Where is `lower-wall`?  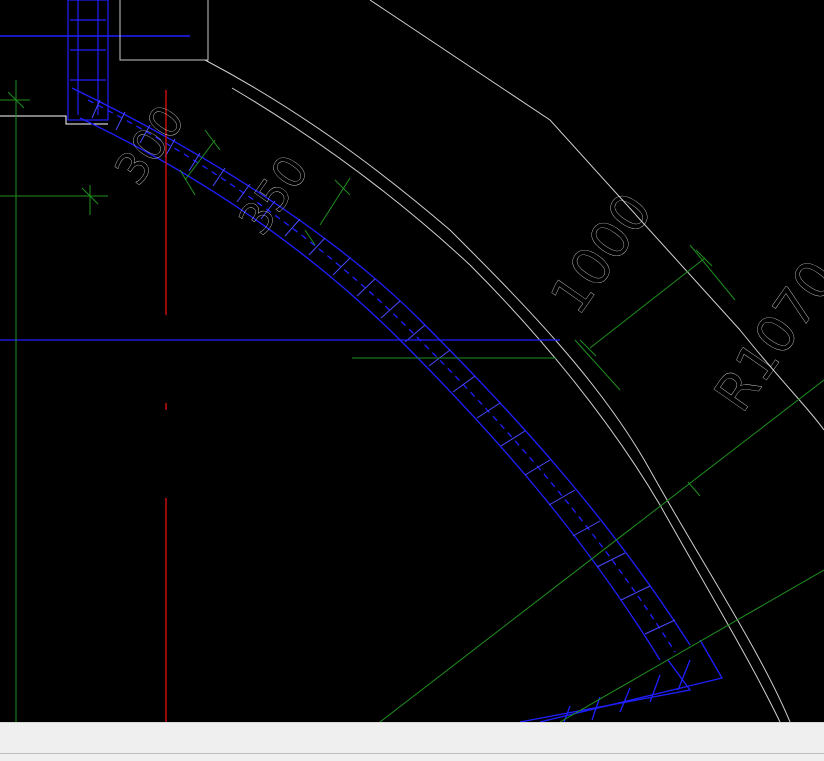 lower-wall is located at coordinates (621, 681).